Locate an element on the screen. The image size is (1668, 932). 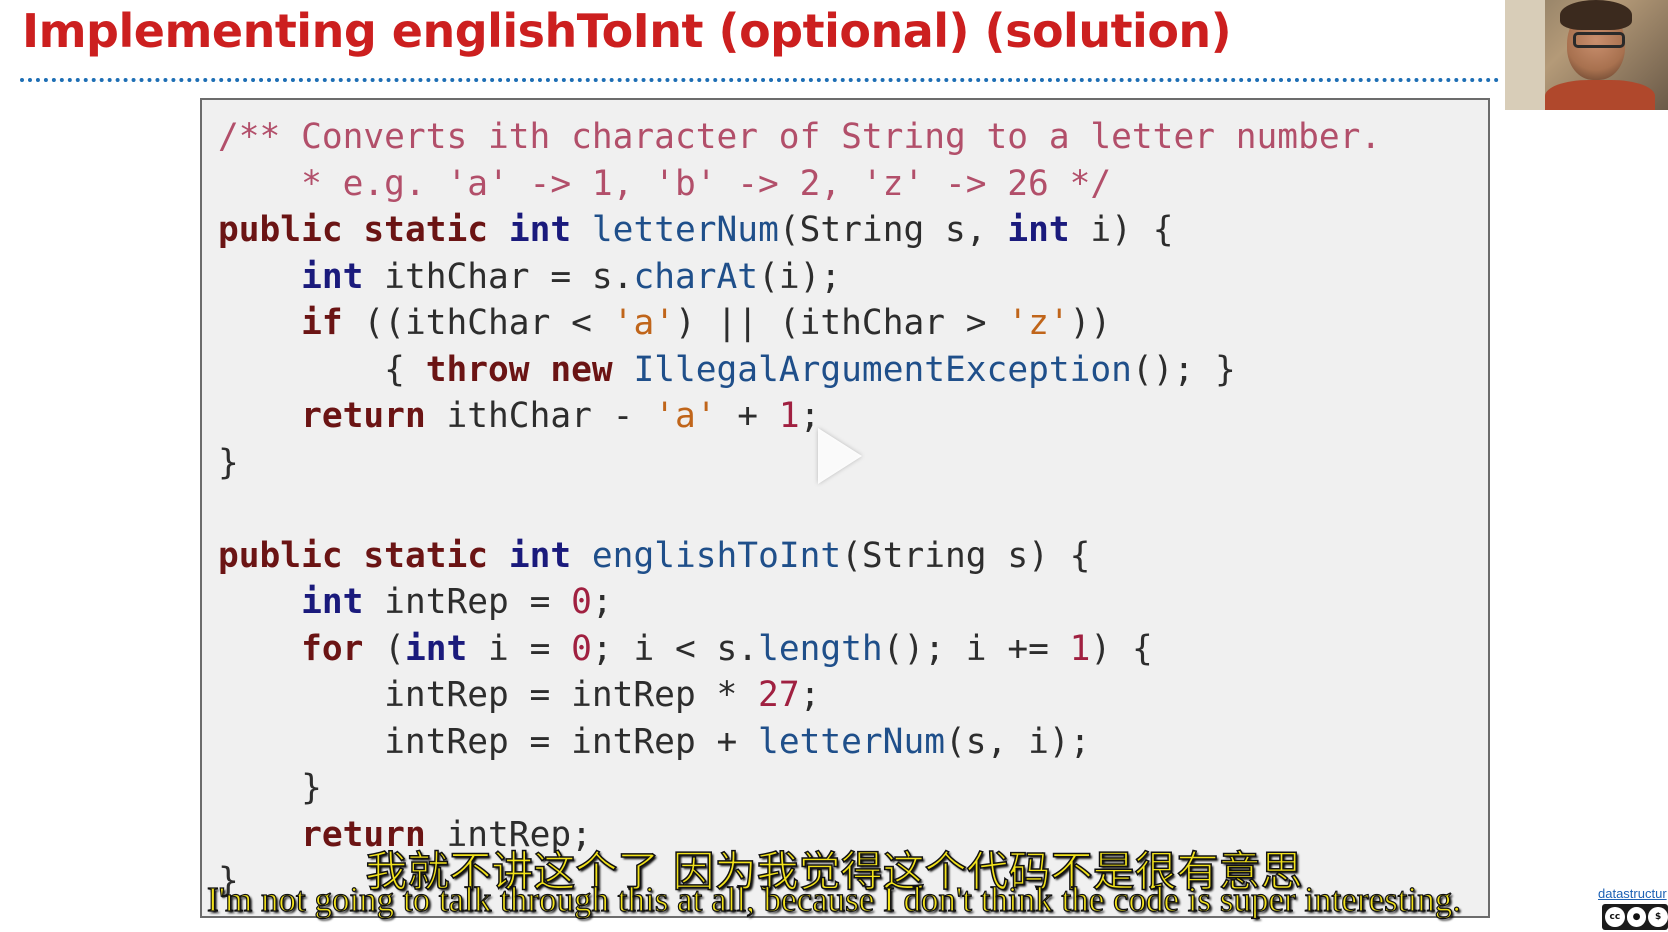
code-comment-line-2: * e.g. 'a' -> 1, 'b' -> 2, 'z' -> 26 */ is located at coordinates (665, 183).